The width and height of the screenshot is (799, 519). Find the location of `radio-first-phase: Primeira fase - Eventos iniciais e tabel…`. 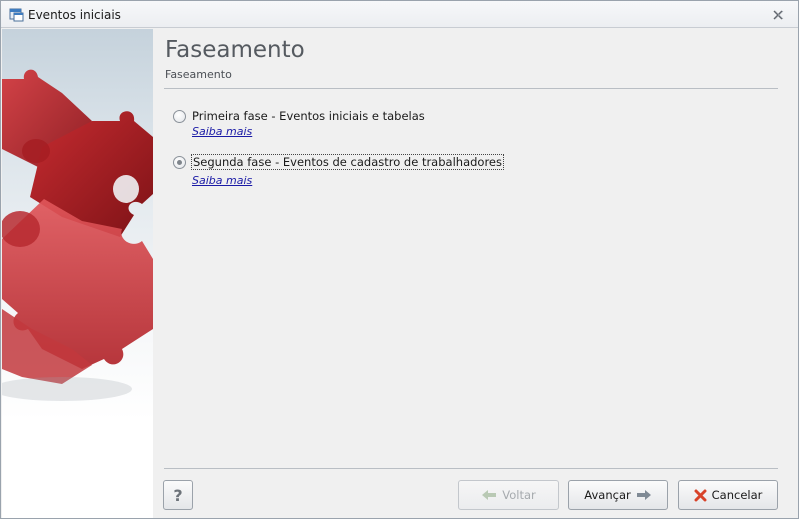

radio-first-phase: Primeira fase - Eventos iniciais e tabel… is located at coordinates (299, 116).